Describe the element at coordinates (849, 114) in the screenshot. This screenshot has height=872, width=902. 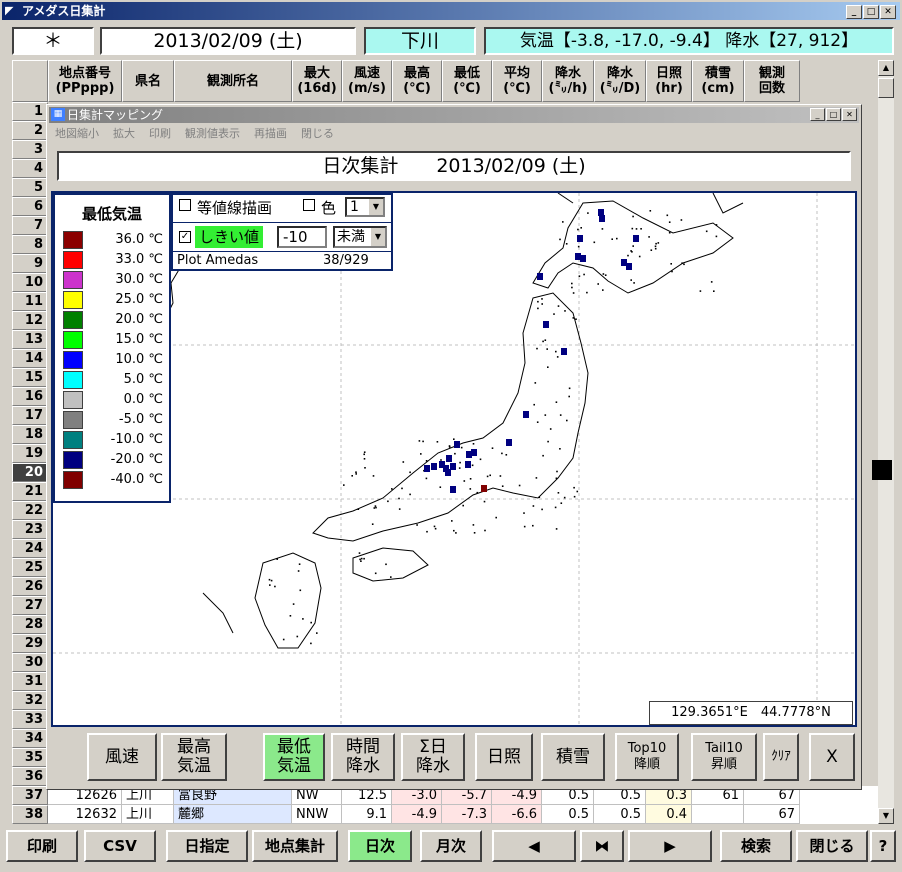
I see `map-close-button: ✕` at that location.